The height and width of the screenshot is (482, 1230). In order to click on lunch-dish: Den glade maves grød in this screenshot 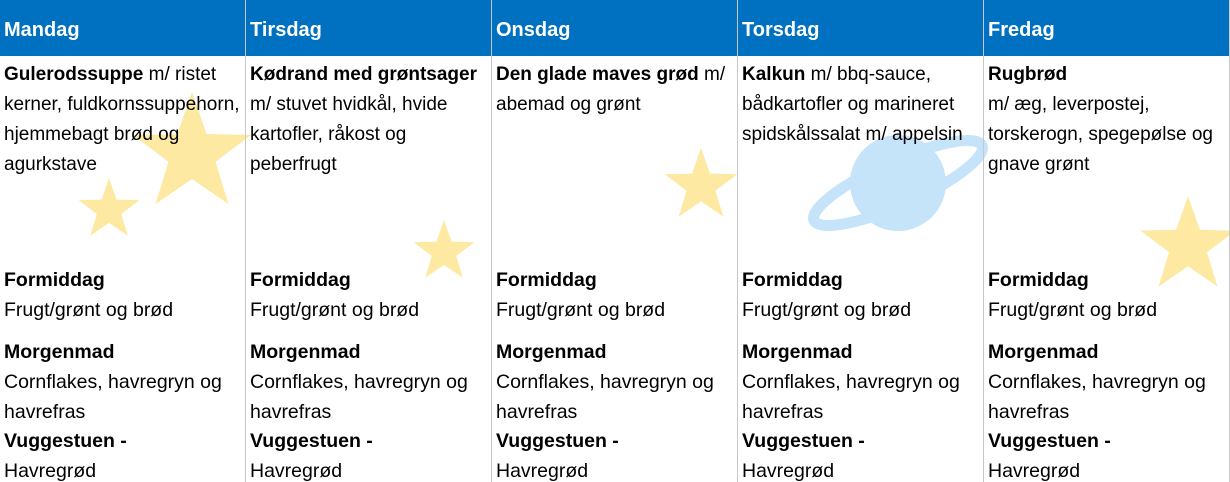, I will do `click(597, 74)`.